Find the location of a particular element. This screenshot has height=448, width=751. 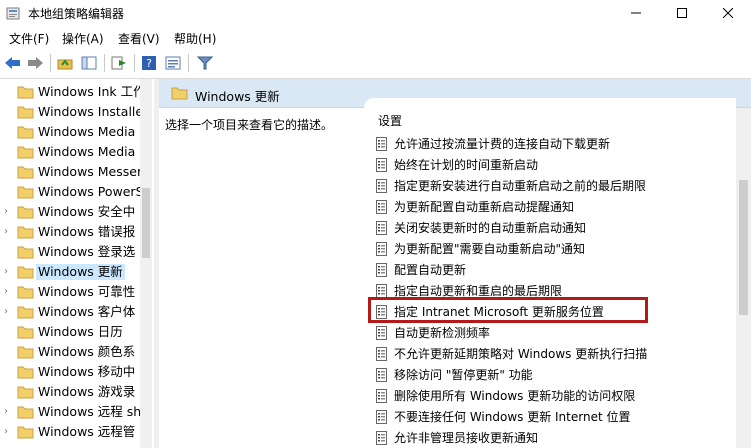

tree-item-label: Windows 移动中 is located at coordinates (87, 371).